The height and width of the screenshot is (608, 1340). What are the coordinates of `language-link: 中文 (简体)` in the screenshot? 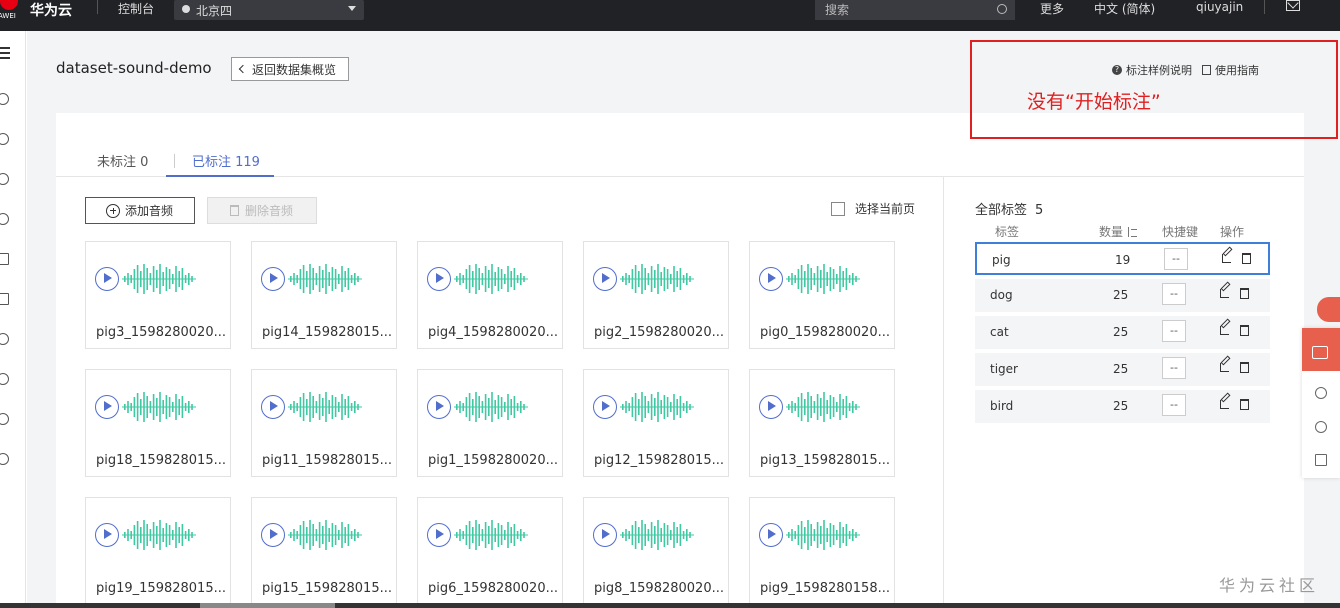 It's located at (1124, 8).